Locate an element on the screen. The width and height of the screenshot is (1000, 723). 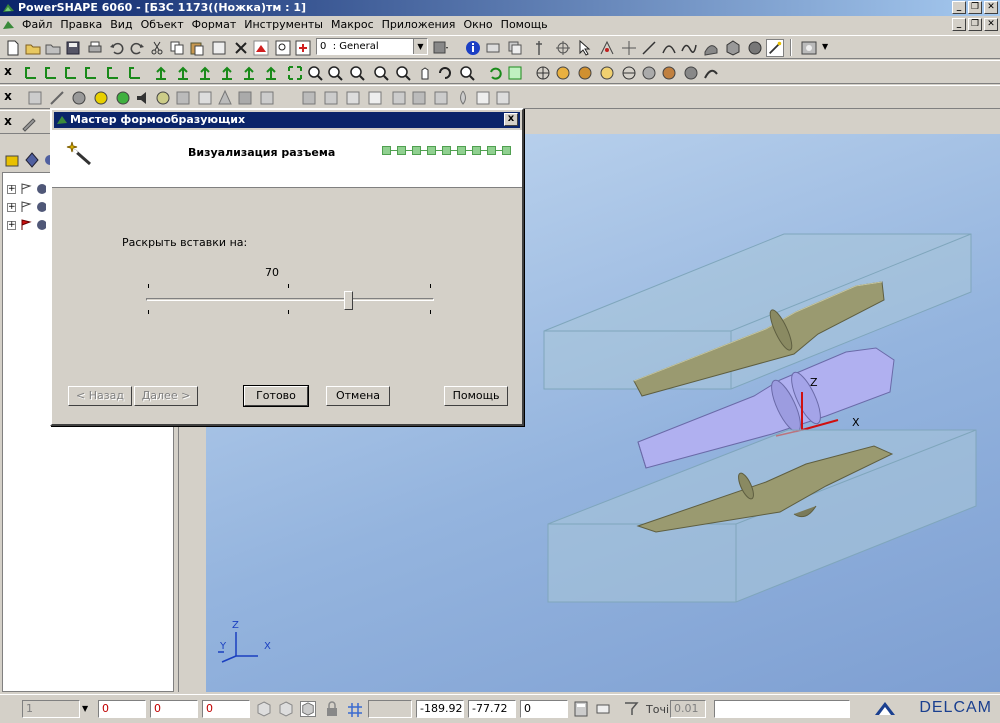
shaded-icon is located at coordinates (563, 73).